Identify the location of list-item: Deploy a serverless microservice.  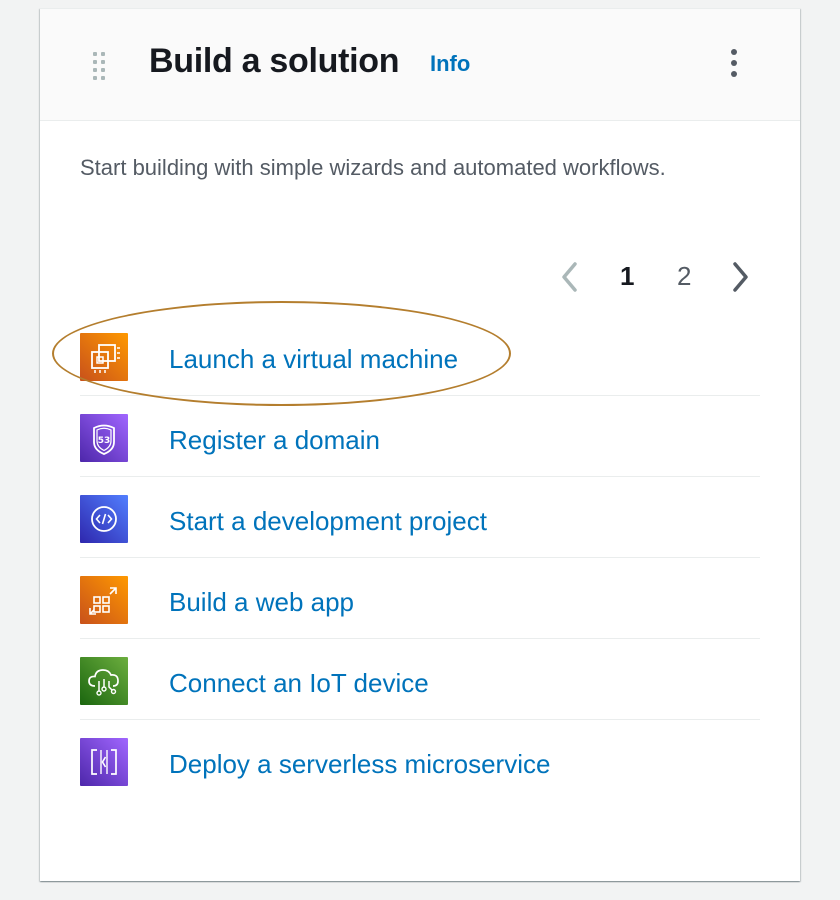
(420, 760).